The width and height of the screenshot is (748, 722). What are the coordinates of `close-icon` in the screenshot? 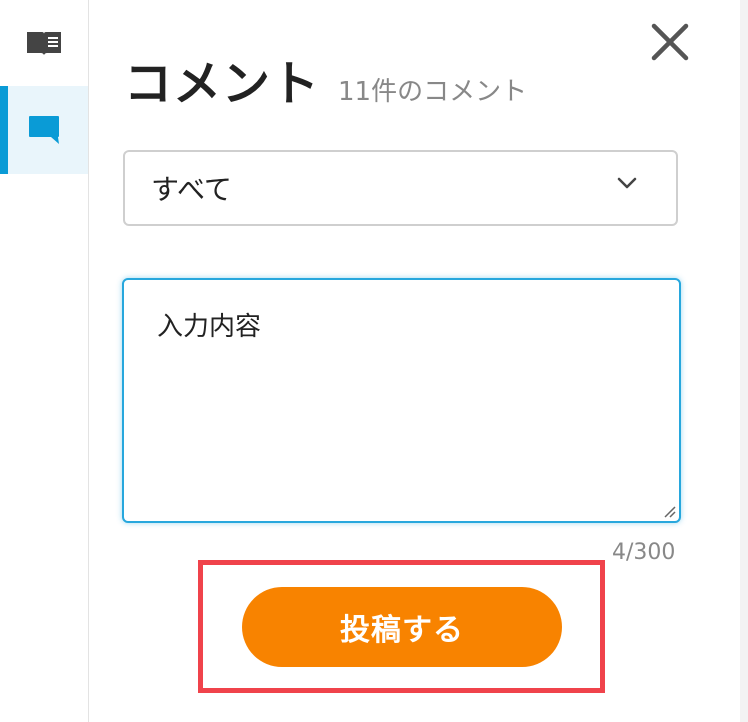 It's located at (670, 42).